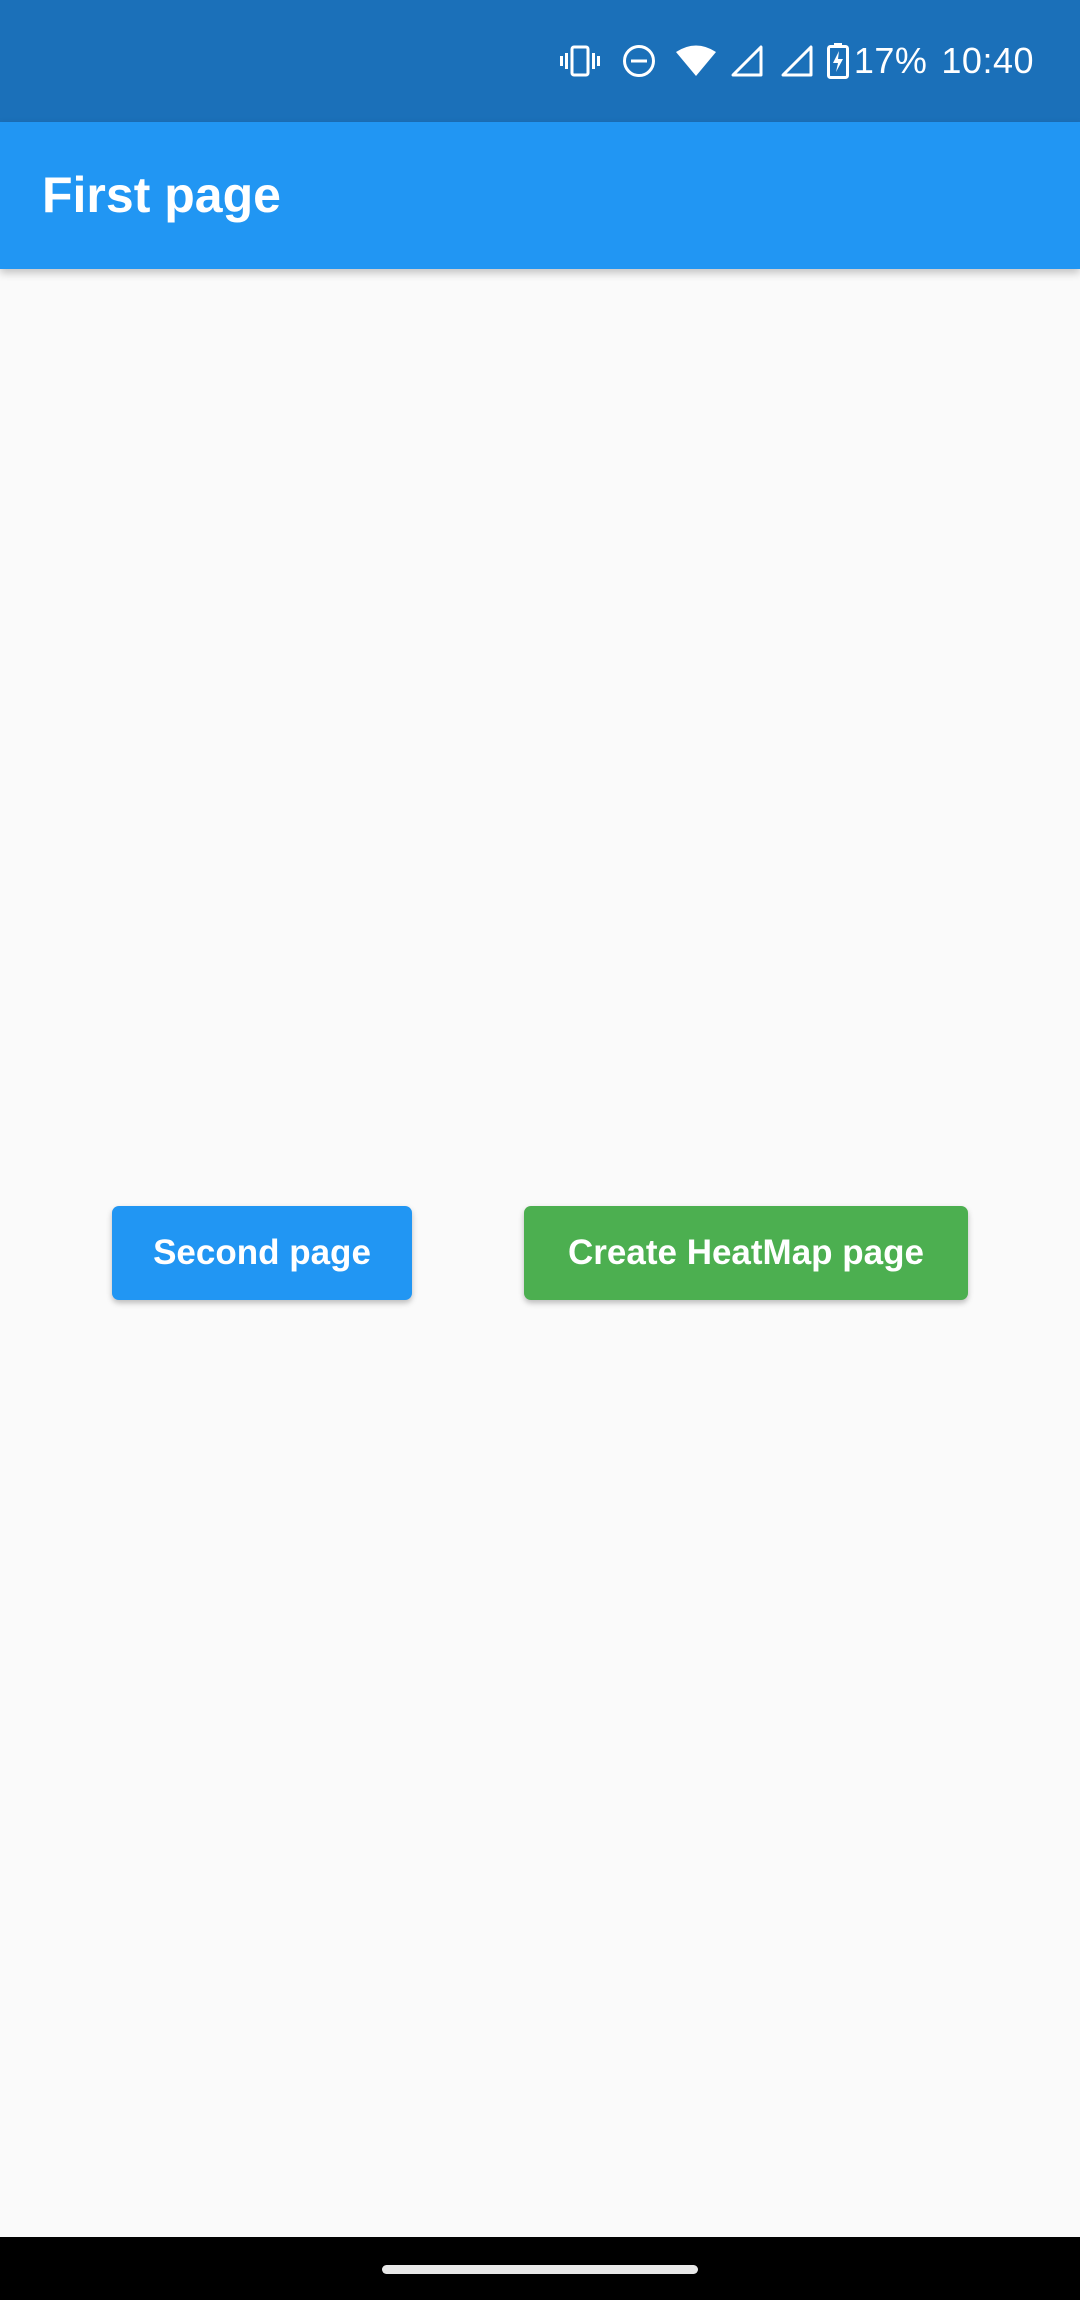 The image size is (1080, 2300). What do you see at coordinates (695, 61) in the screenshot?
I see `wifi-icon` at bounding box center [695, 61].